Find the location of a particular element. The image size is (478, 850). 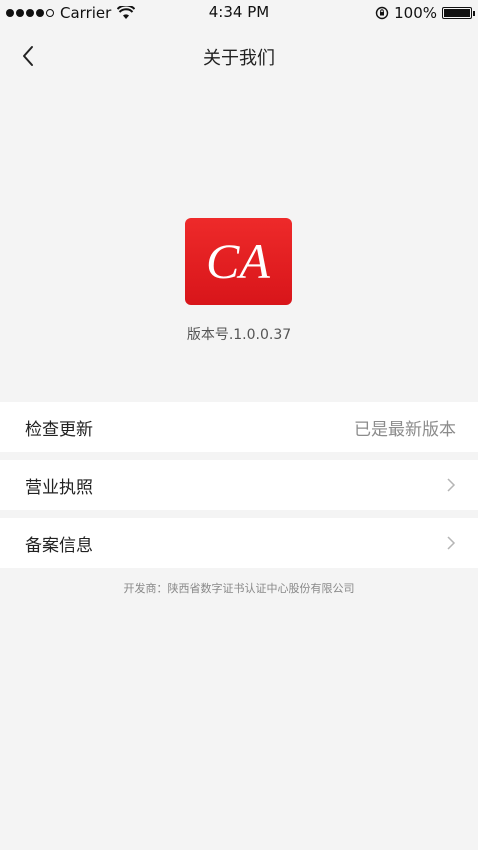

filing-info-row: 备案信息 is located at coordinates (239, 543).